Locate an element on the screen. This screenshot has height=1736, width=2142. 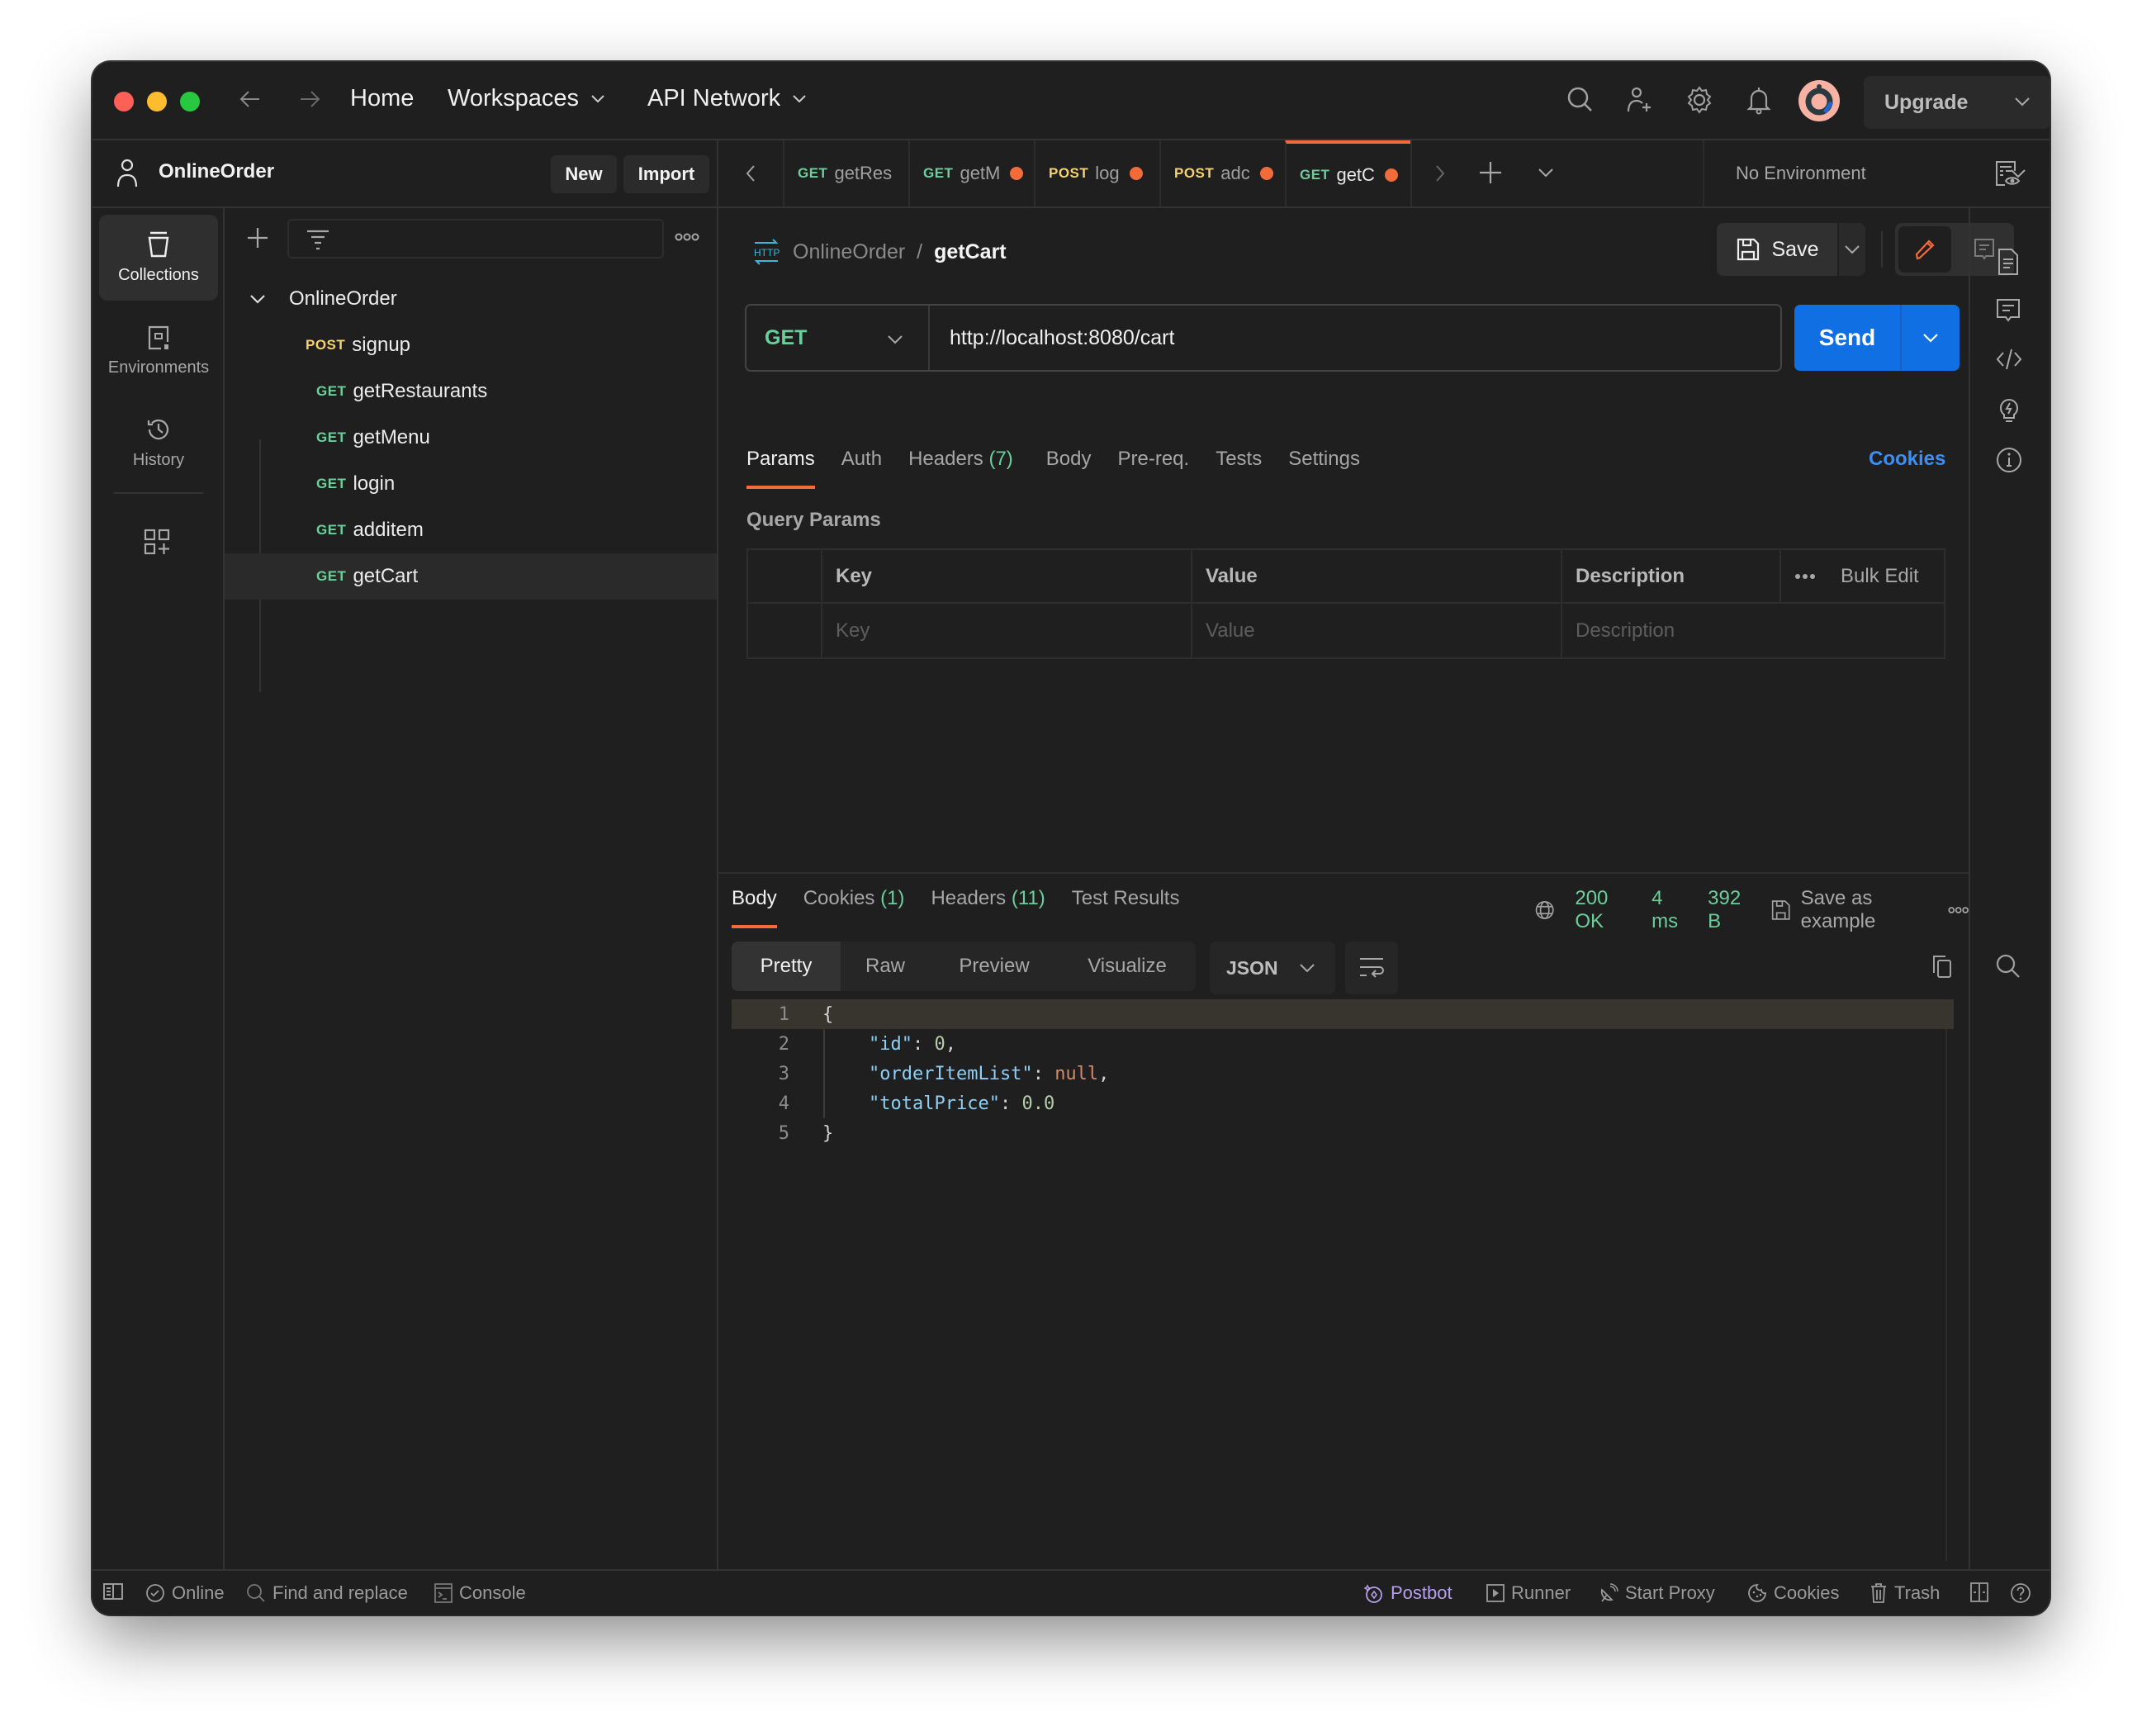
status-code: 200 OK is located at coordinates (1603, 910).